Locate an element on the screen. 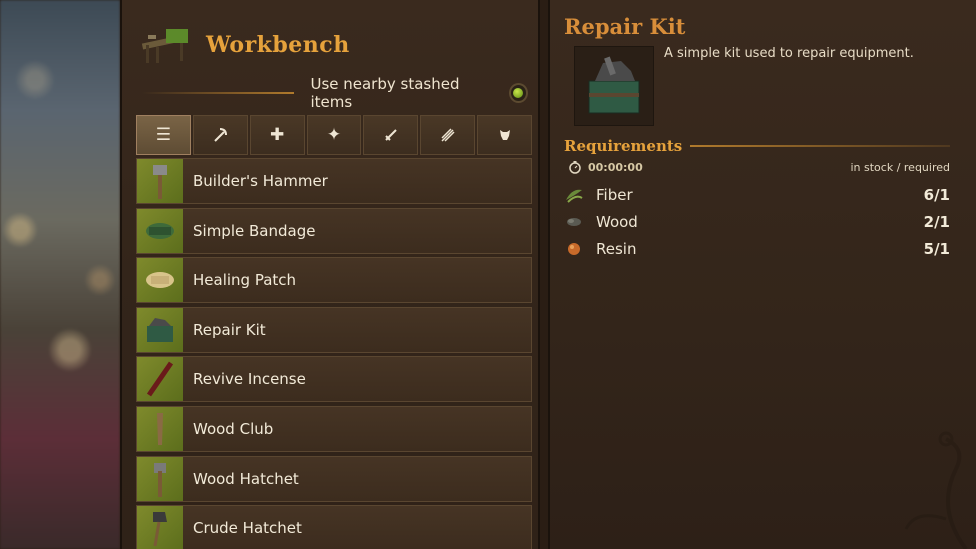 Image resolution: width=976 pixels, height=549 pixels. recipe-label: Wood Hatchet is located at coordinates (246, 478).